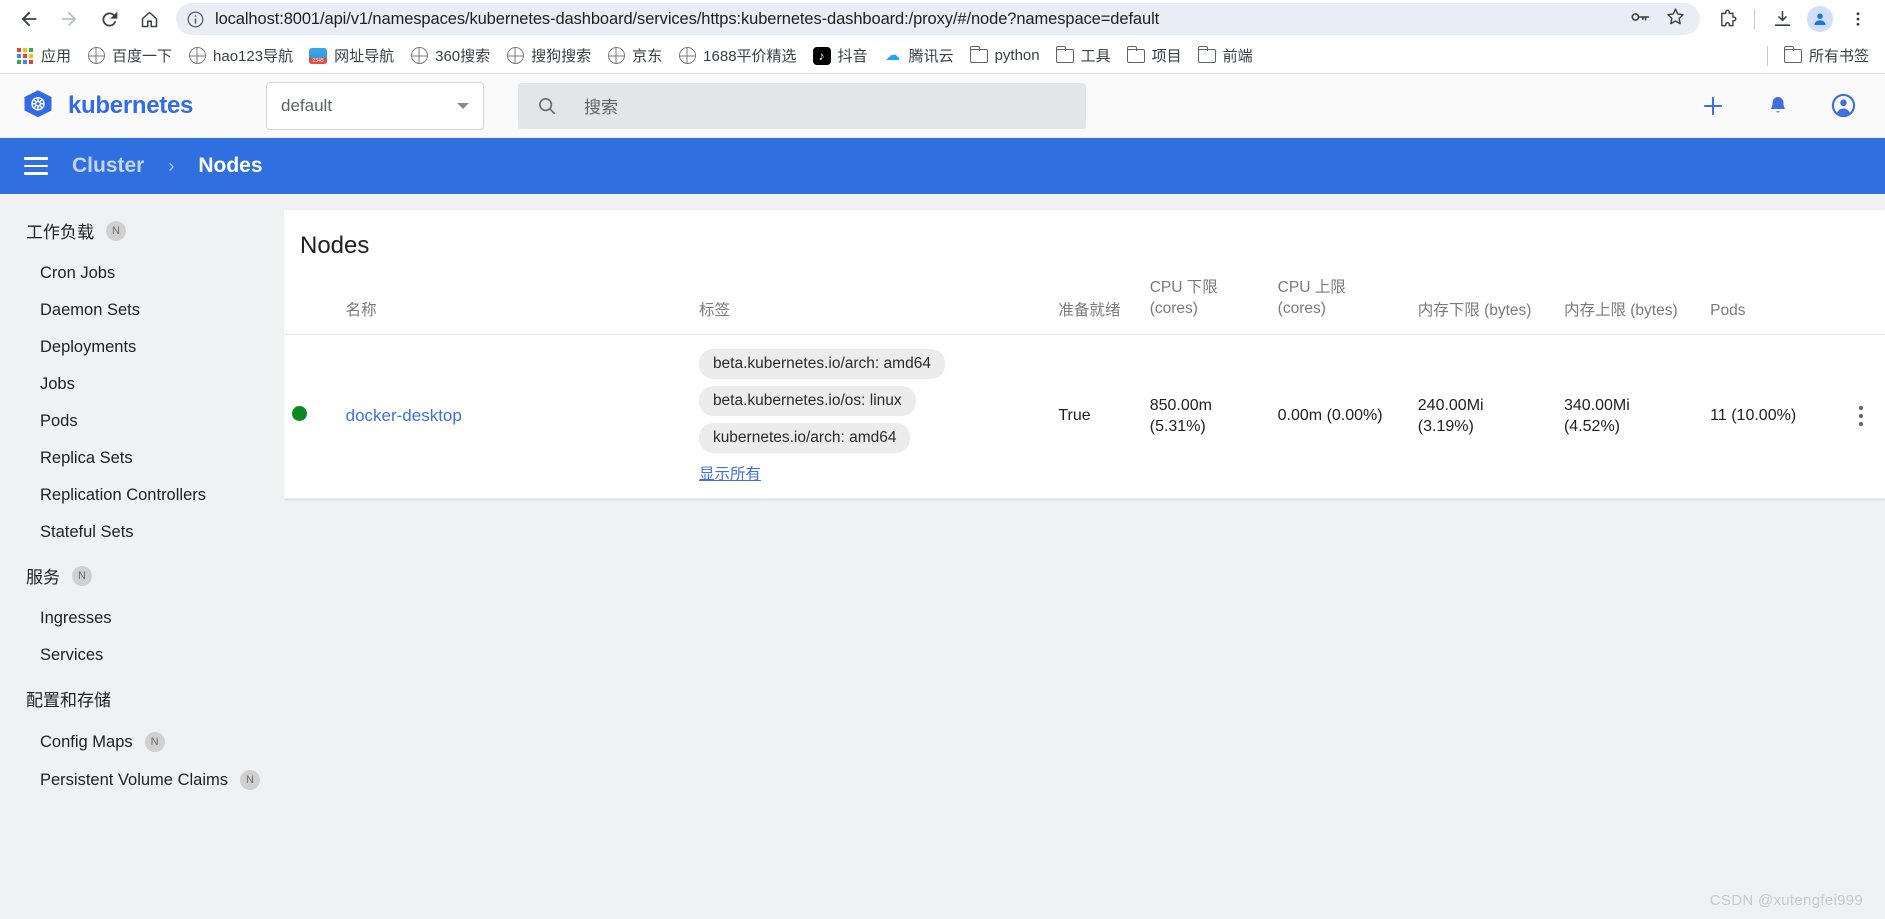 This screenshot has width=1885, height=919. What do you see at coordinates (142, 655) in the screenshot?
I see `sidebar-item-services: Services` at bounding box center [142, 655].